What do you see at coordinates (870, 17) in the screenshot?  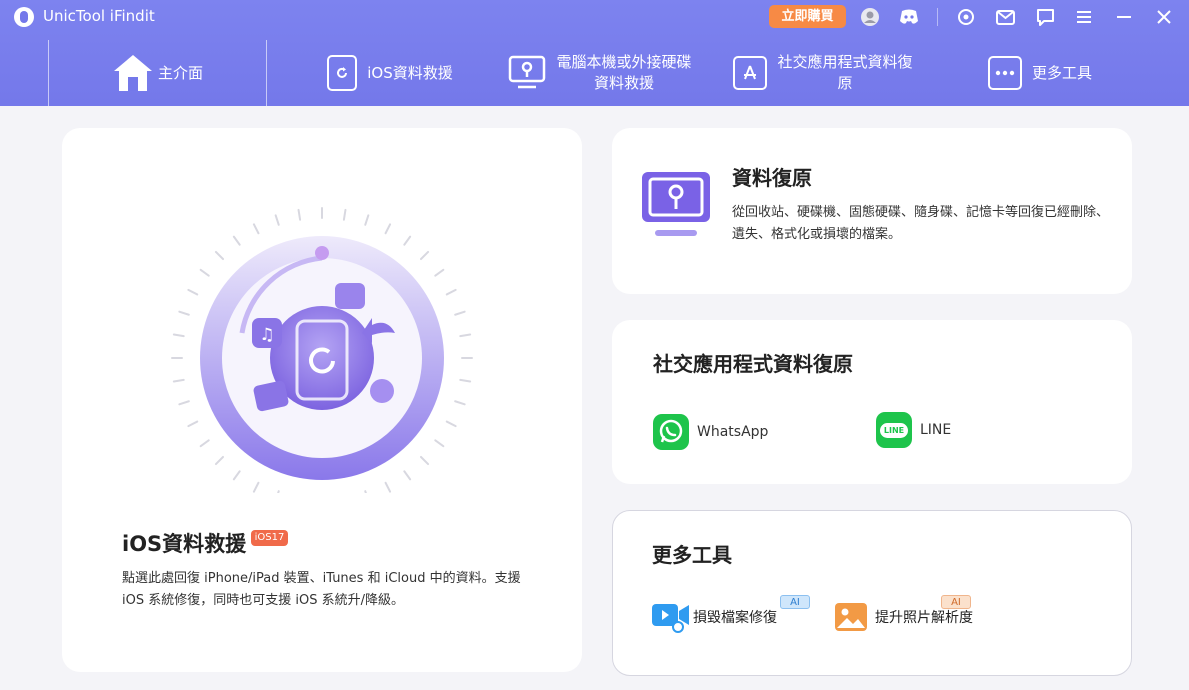 I see `account-icon` at bounding box center [870, 17].